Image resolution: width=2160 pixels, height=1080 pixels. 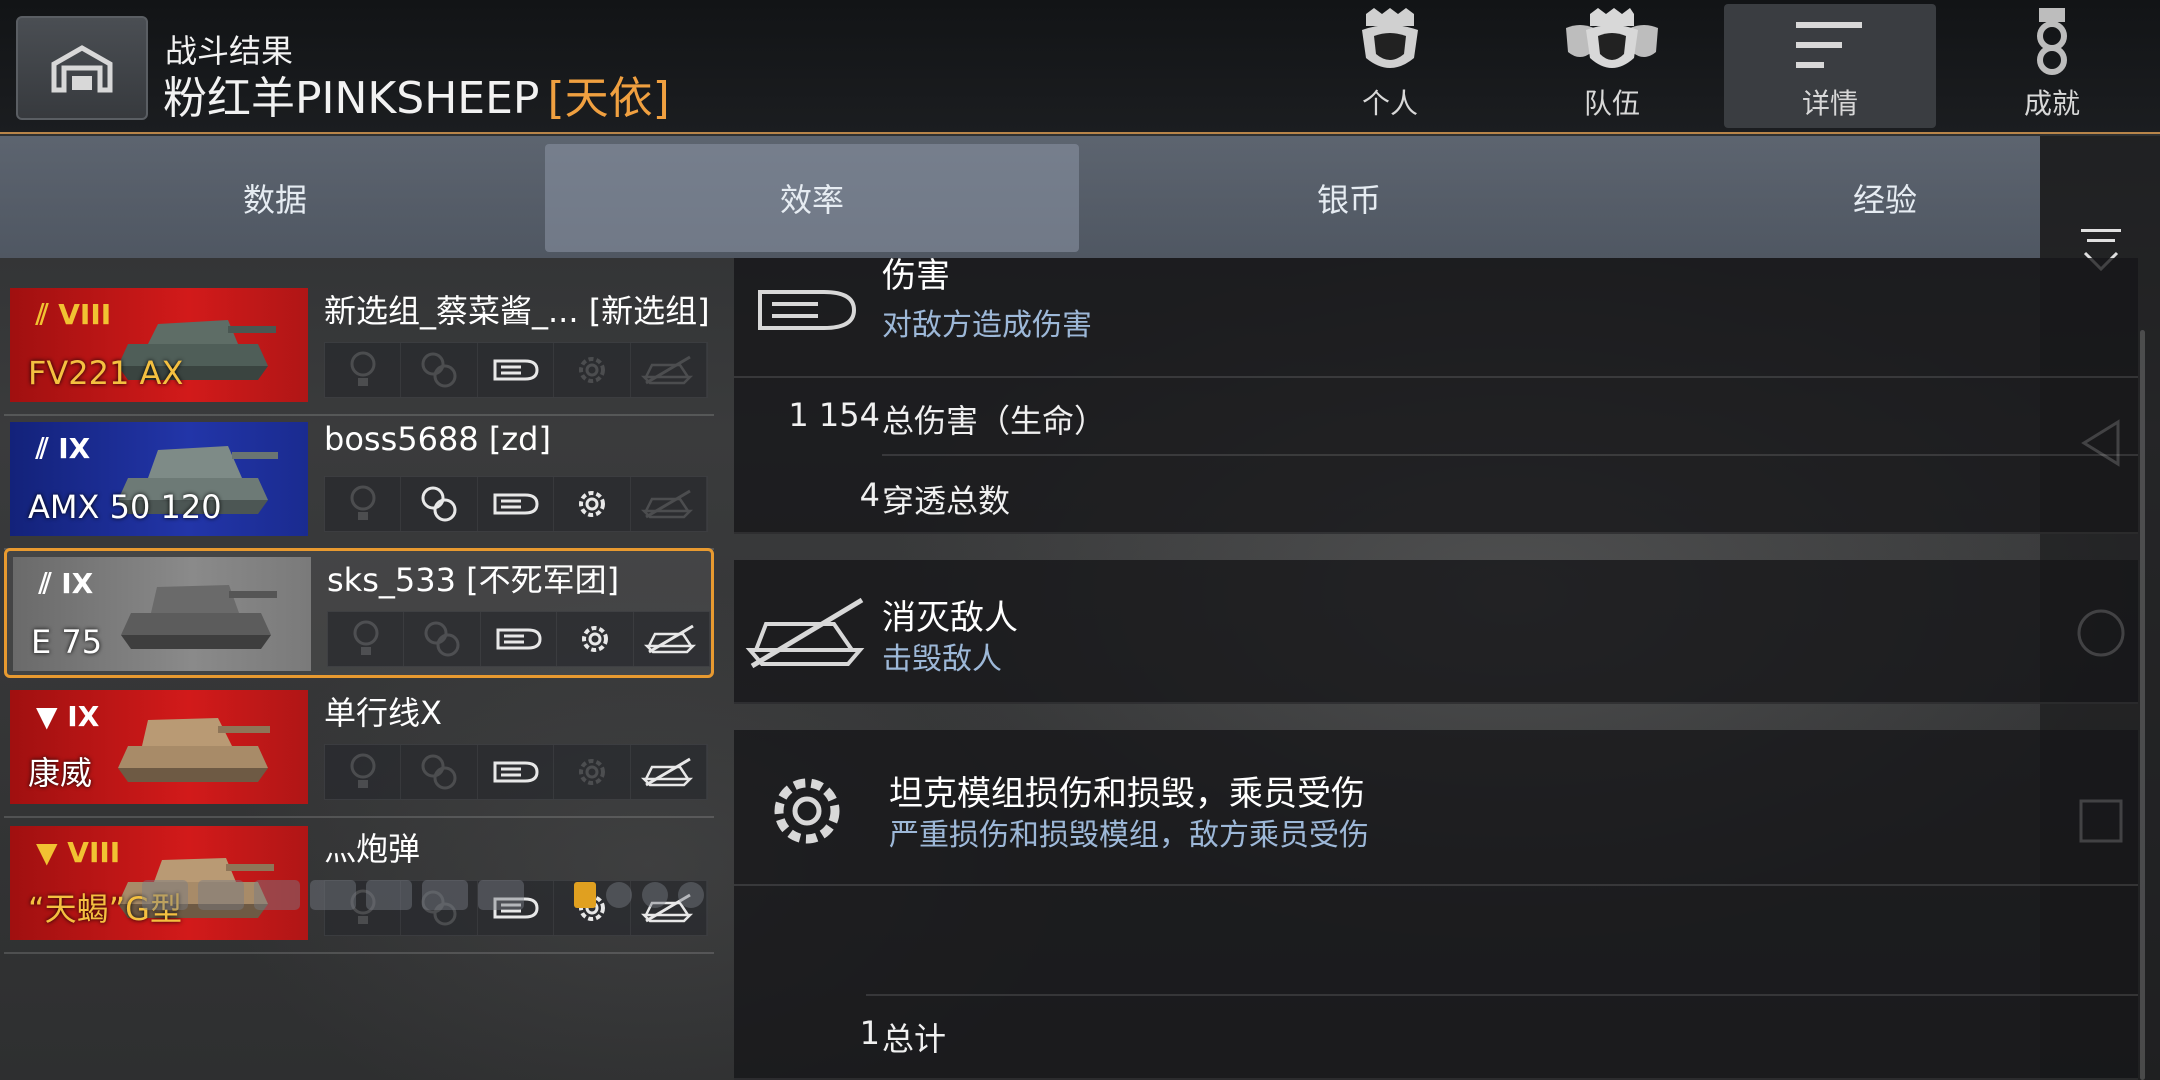 I want to click on player-row: ▼ IX 康威 单行线X, so click(x=359, y=751).